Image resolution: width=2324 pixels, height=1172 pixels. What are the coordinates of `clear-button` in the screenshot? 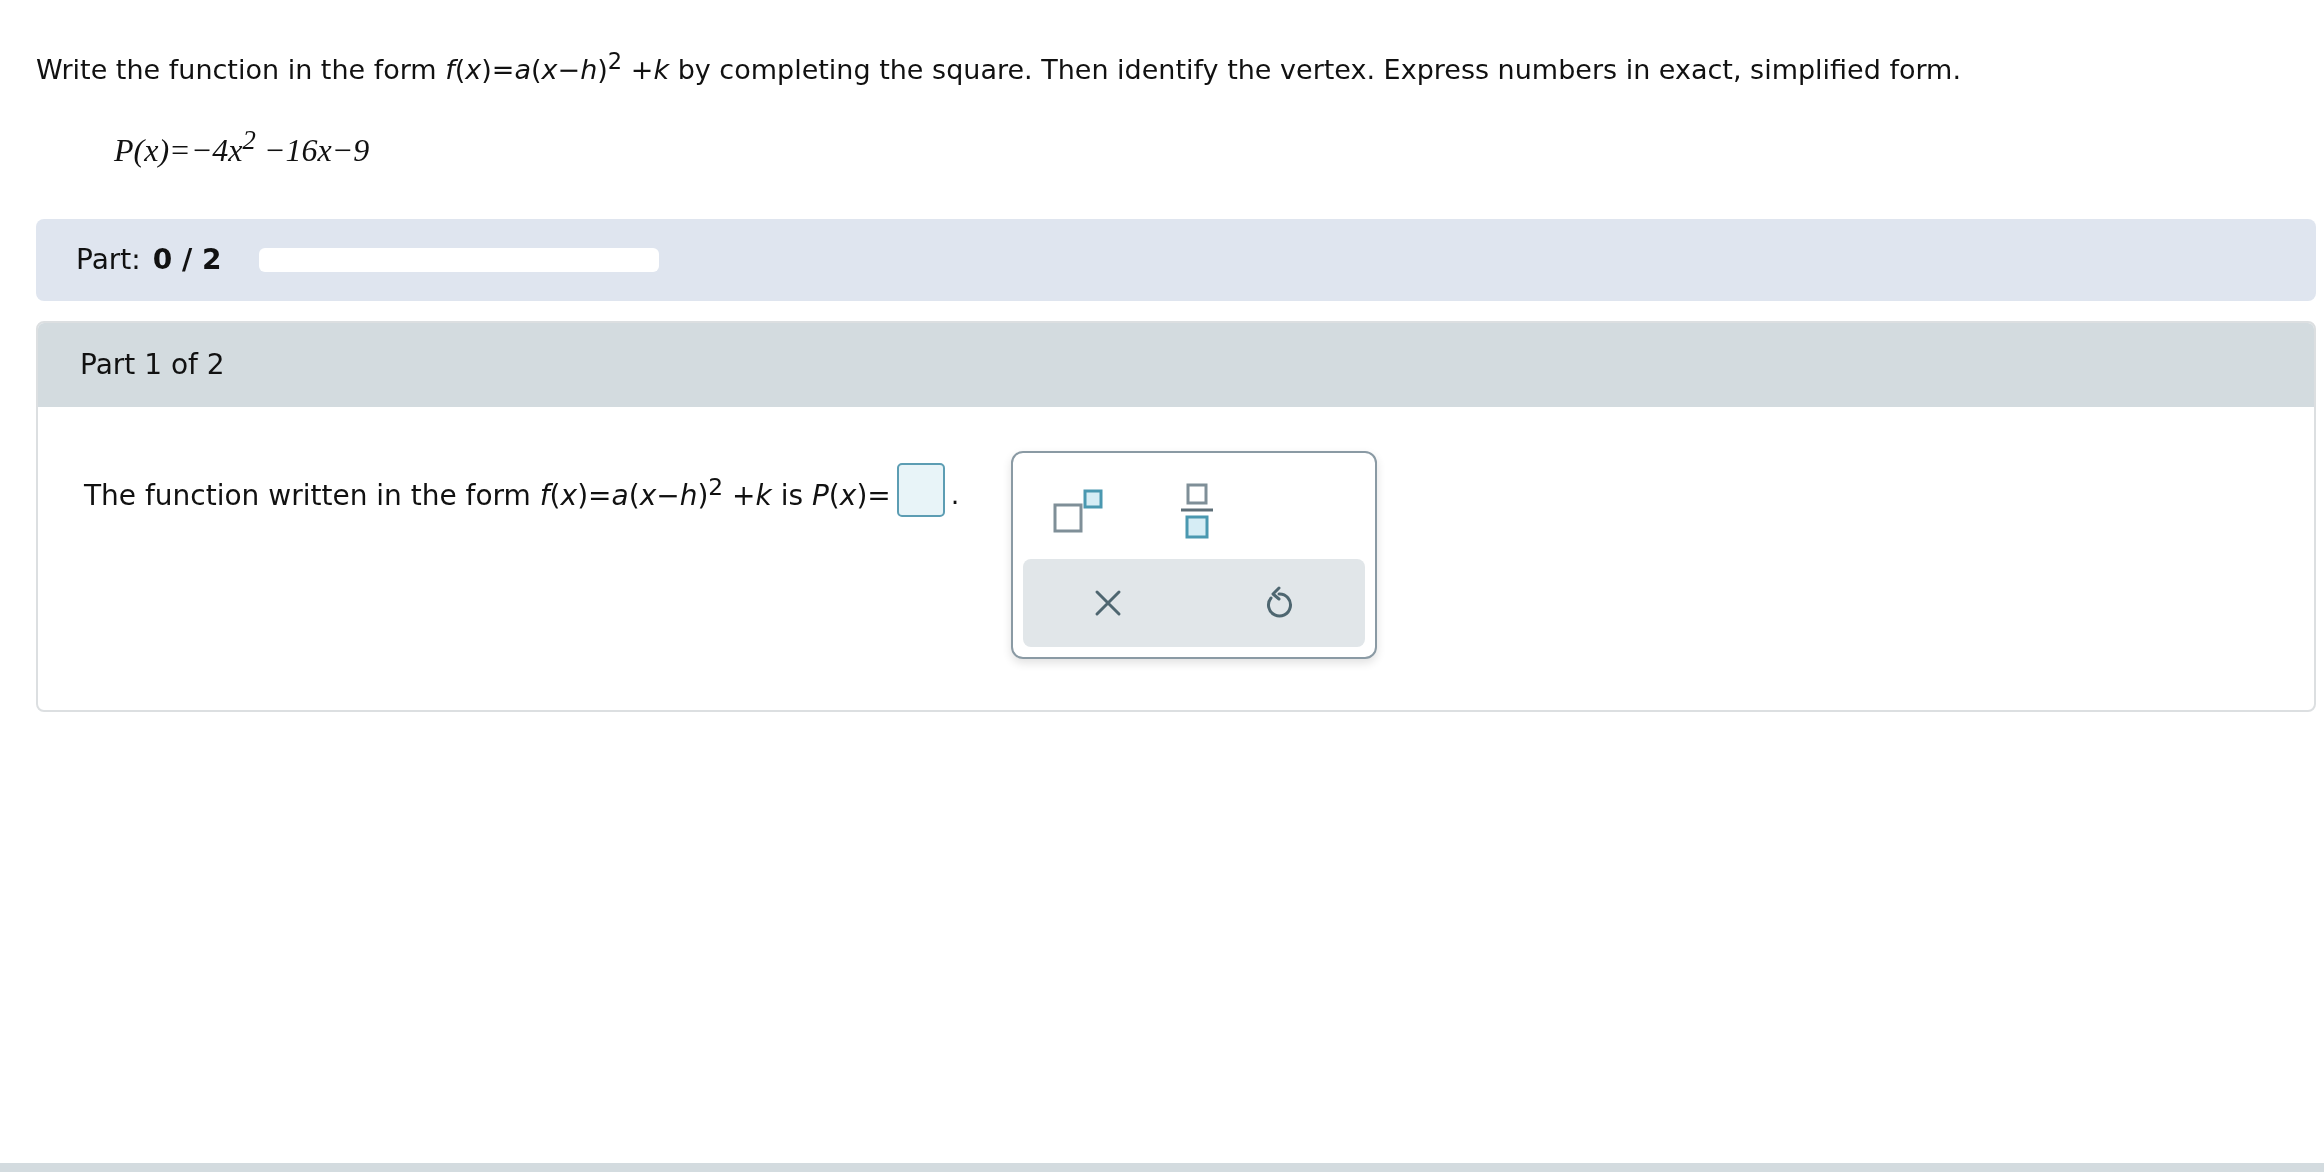 It's located at (1108, 602).